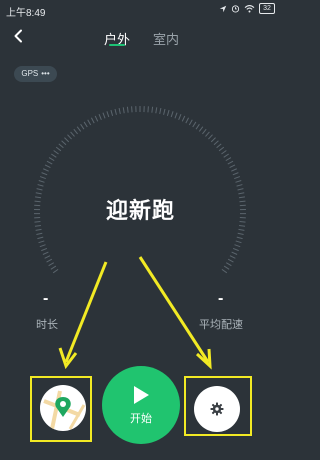 The height and width of the screenshot is (460, 320). Describe the element at coordinates (174, 309) in the screenshot. I see `arrow-to-settings` at that location.